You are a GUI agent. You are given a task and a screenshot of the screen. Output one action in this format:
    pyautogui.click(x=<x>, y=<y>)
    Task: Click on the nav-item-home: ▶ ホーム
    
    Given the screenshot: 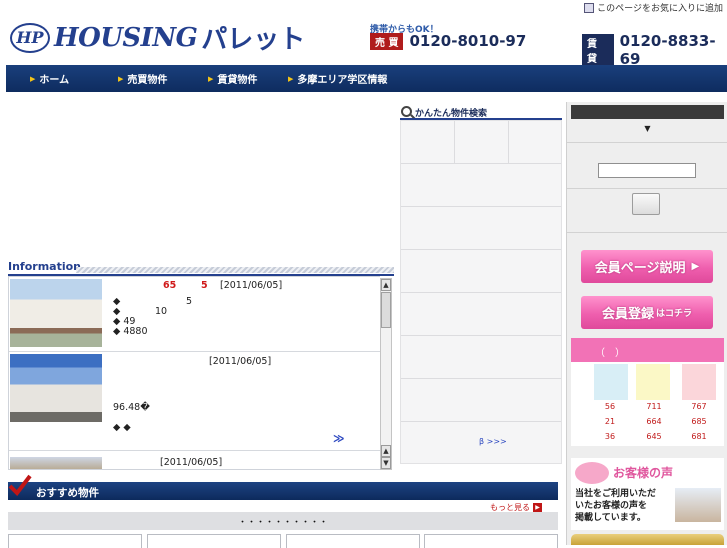 What is the action you would take?
    pyautogui.click(x=50, y=78)
    